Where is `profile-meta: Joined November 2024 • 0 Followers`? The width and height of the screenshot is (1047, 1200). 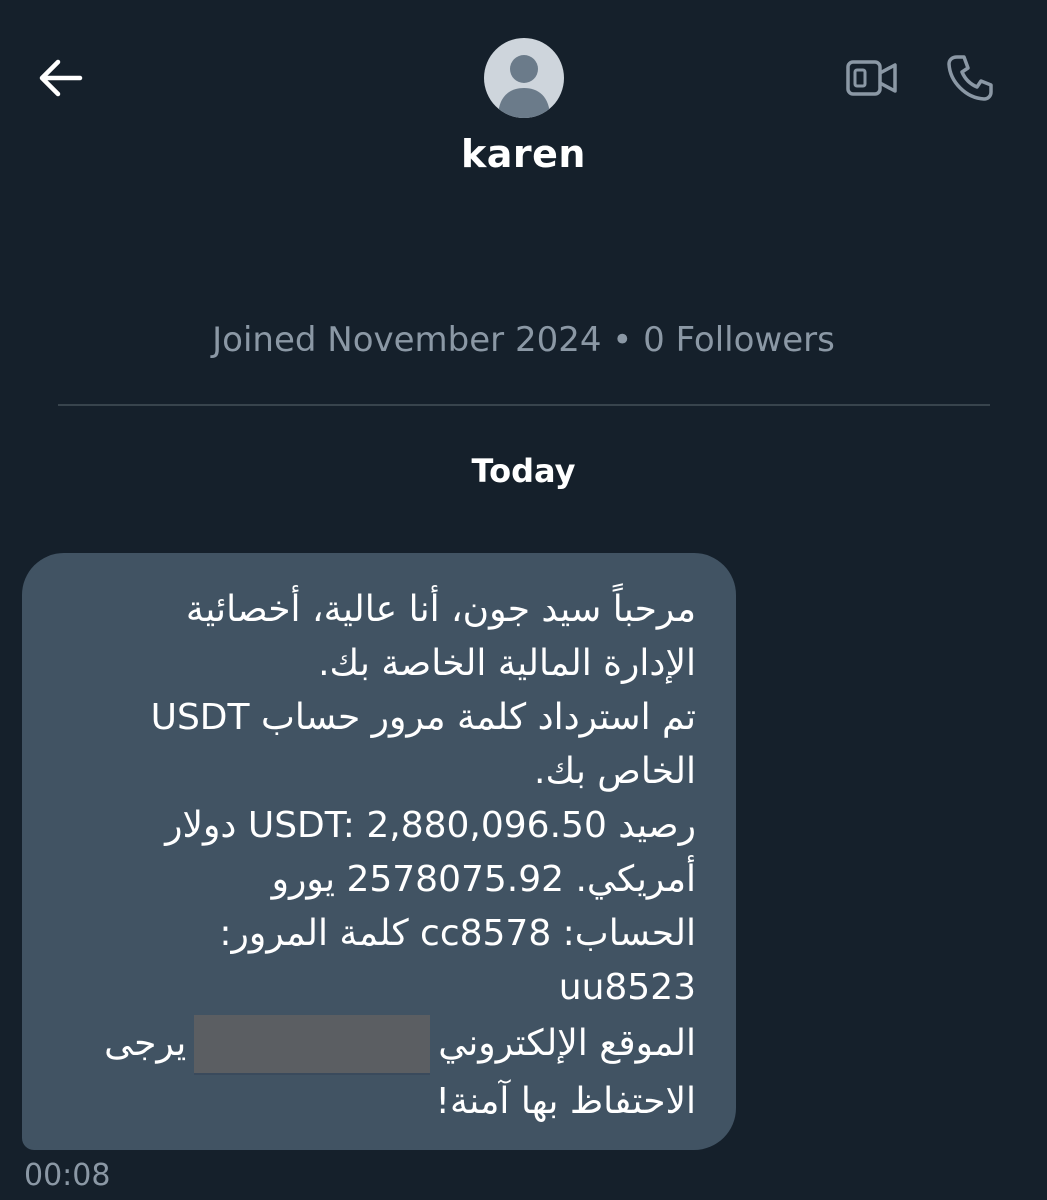 profile-meta: Joined November 2024 • 0 Followers is located at coordinates (523, 340).